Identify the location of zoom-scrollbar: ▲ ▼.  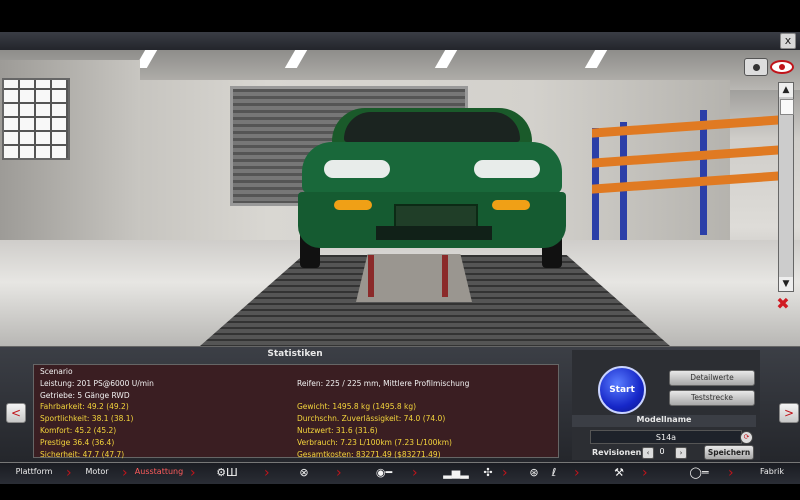
(786, 187).